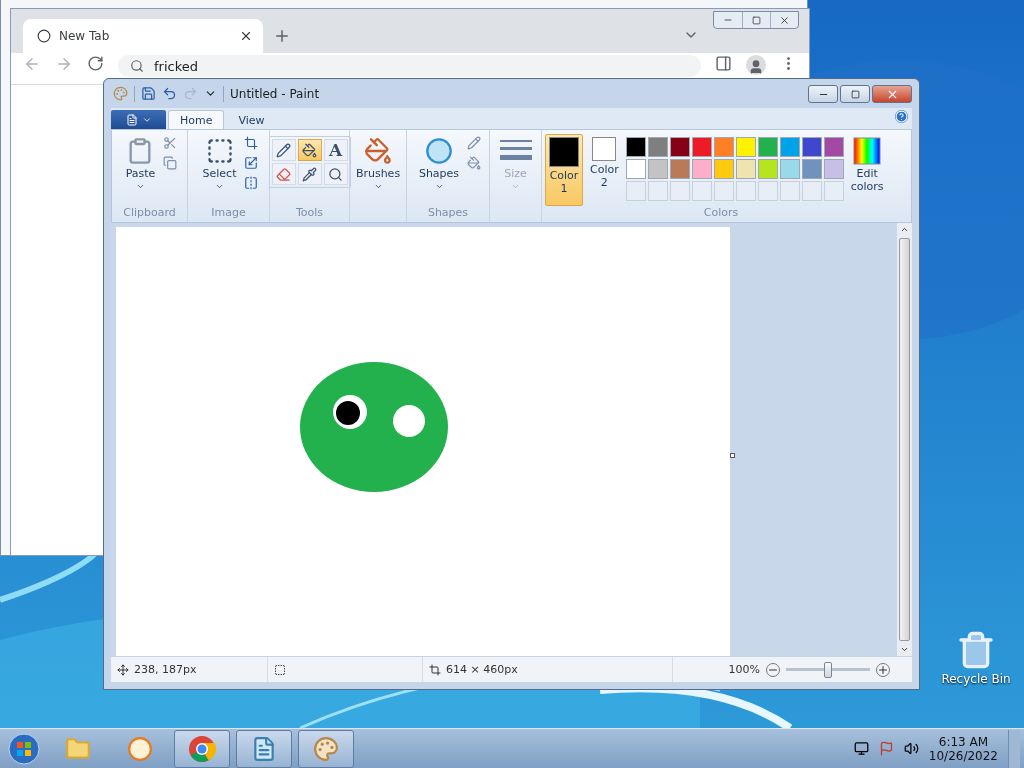 The height and width of the screenshot is (768, 1024). Describe the element at coordinates (886, 748) in the screenshot. I see `flag-icon` at that location.